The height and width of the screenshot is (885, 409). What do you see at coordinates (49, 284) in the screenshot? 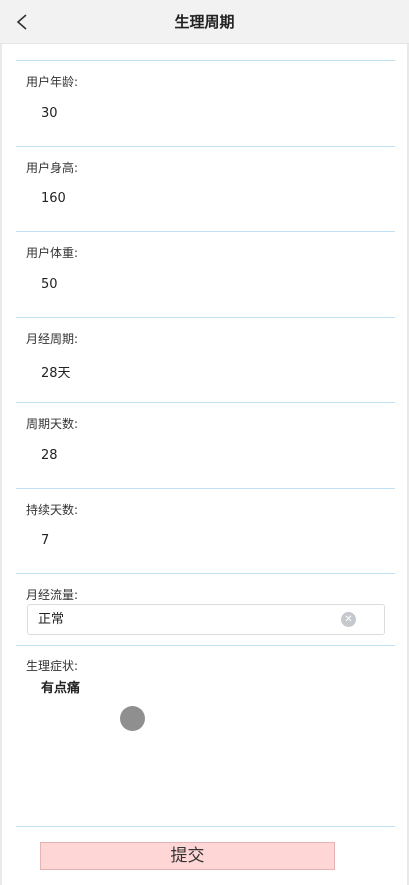
I see `weight-value: 50` at bounding box center [49, 284].